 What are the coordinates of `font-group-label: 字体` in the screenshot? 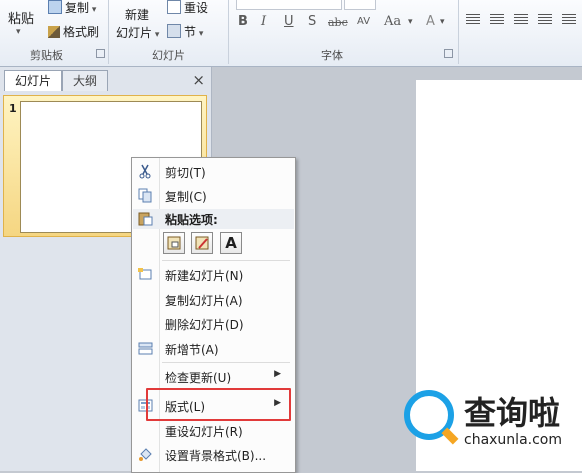 It's located at (332, 55).